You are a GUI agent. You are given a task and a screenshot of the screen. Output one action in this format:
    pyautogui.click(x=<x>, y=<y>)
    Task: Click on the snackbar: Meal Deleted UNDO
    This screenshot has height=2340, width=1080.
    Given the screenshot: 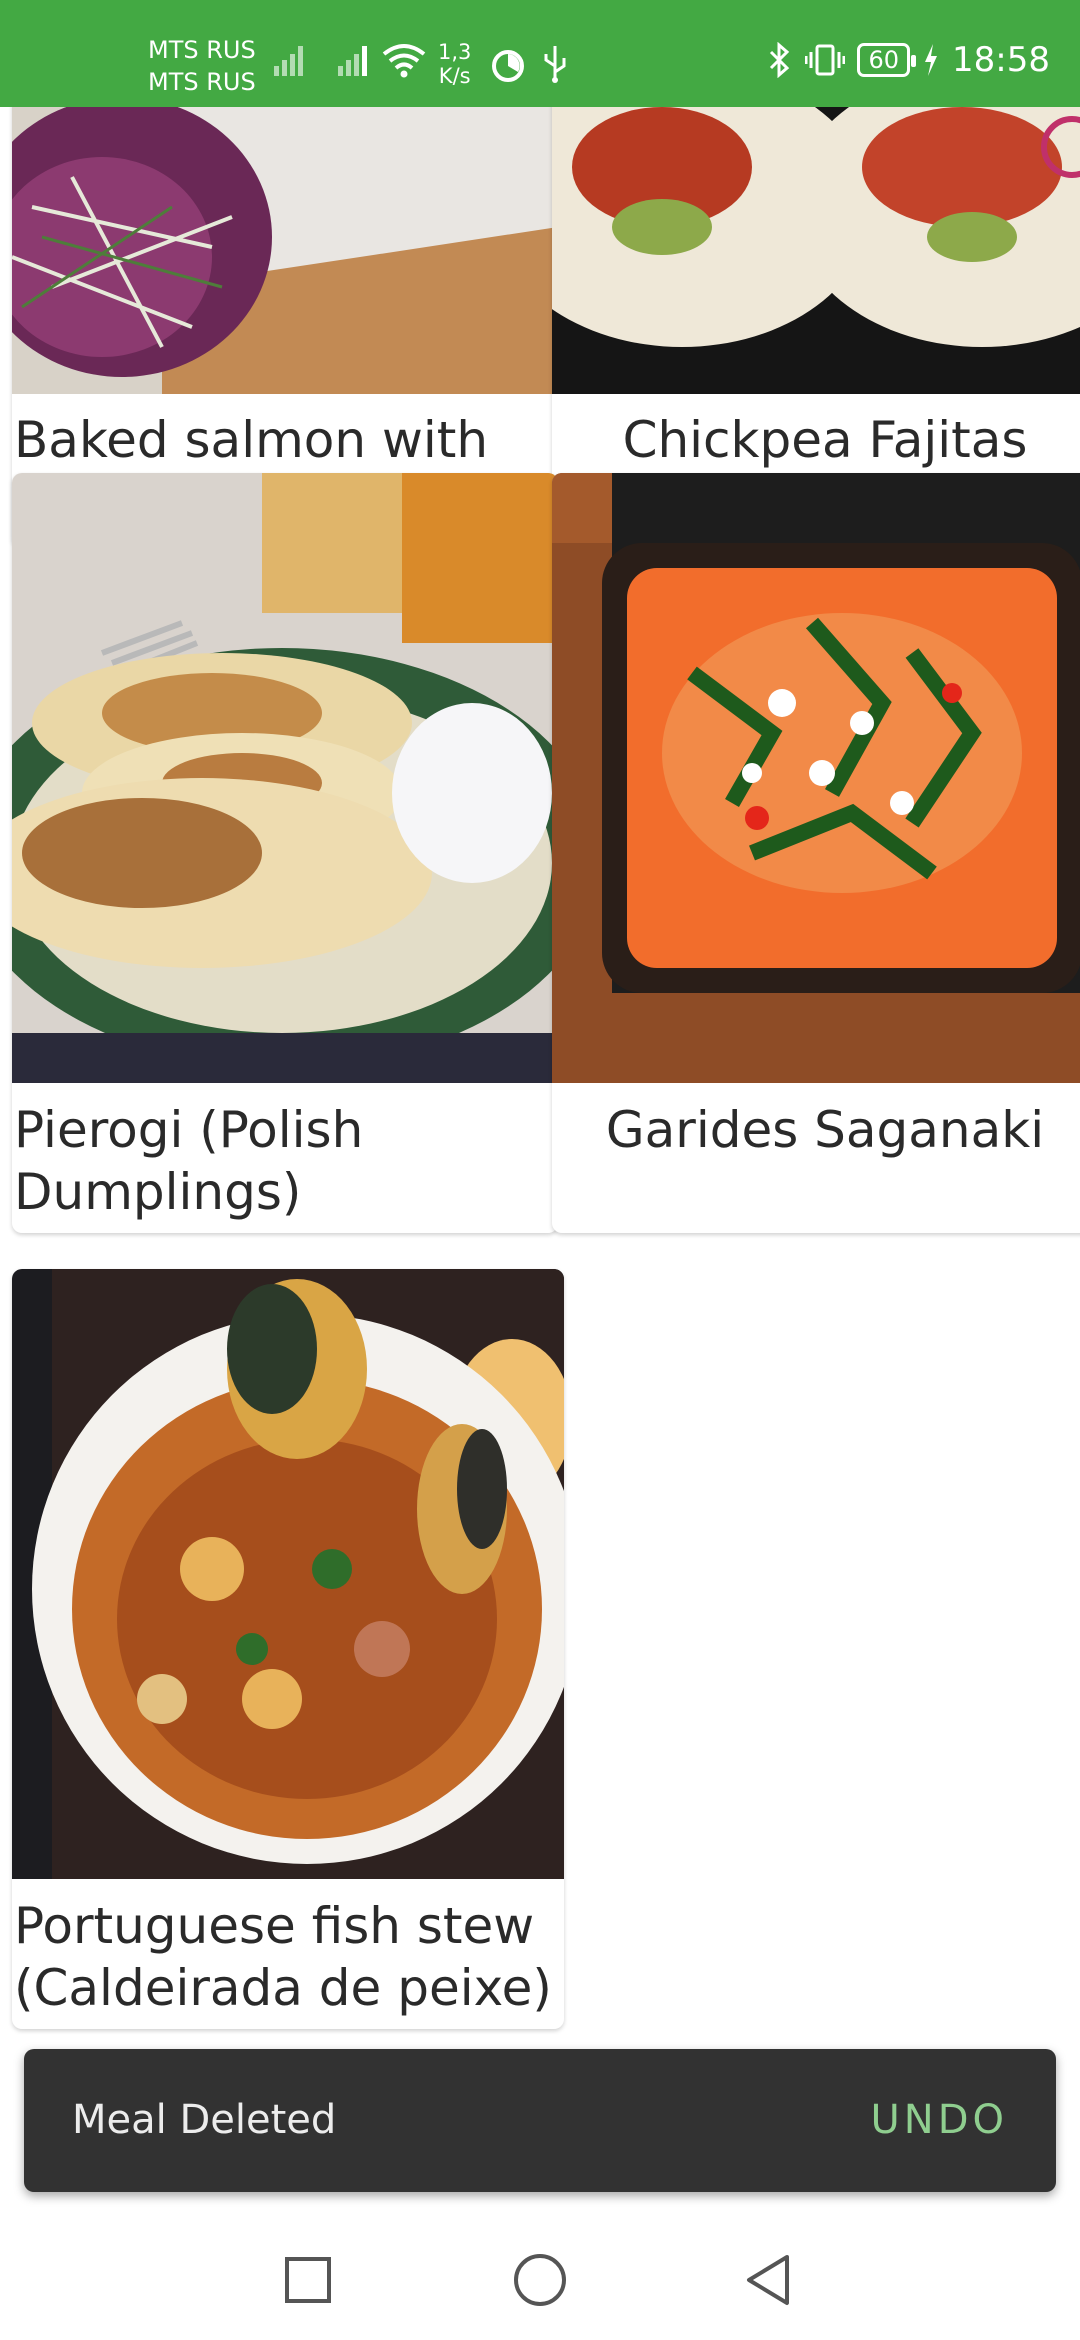 What is the action you would take?
    pyautogui.click(x=540, y=2120)
    